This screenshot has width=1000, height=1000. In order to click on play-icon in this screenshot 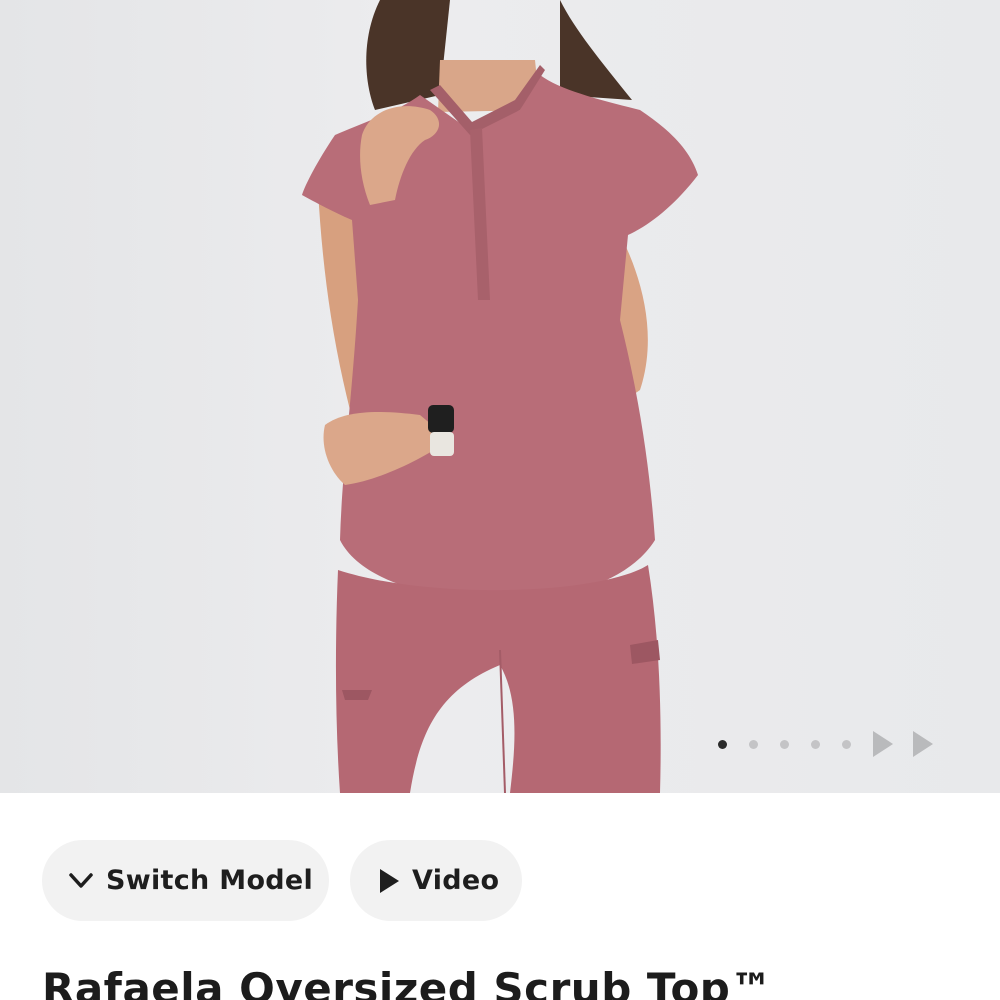, I will do `click(389, 881)`.